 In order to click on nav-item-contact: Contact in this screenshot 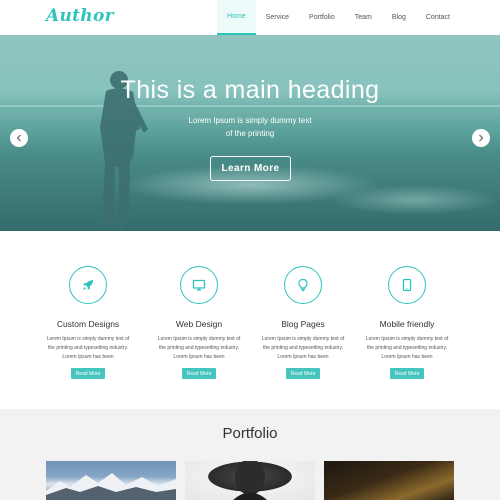, I will do `click(438, 17)`.